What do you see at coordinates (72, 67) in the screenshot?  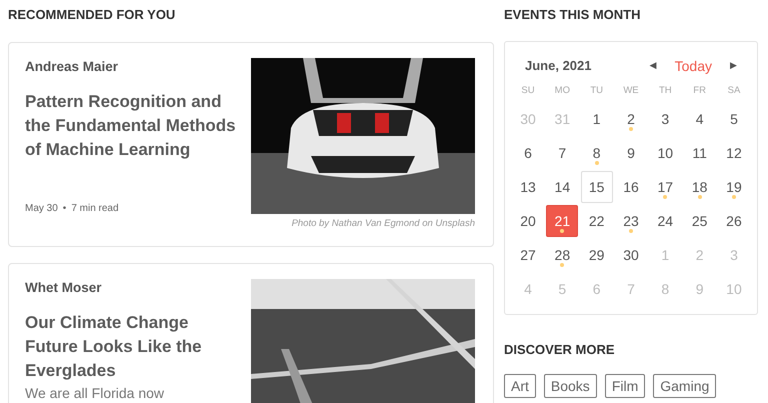 I see `author-name: Andreas Maier` at bounding box center [72, 67].